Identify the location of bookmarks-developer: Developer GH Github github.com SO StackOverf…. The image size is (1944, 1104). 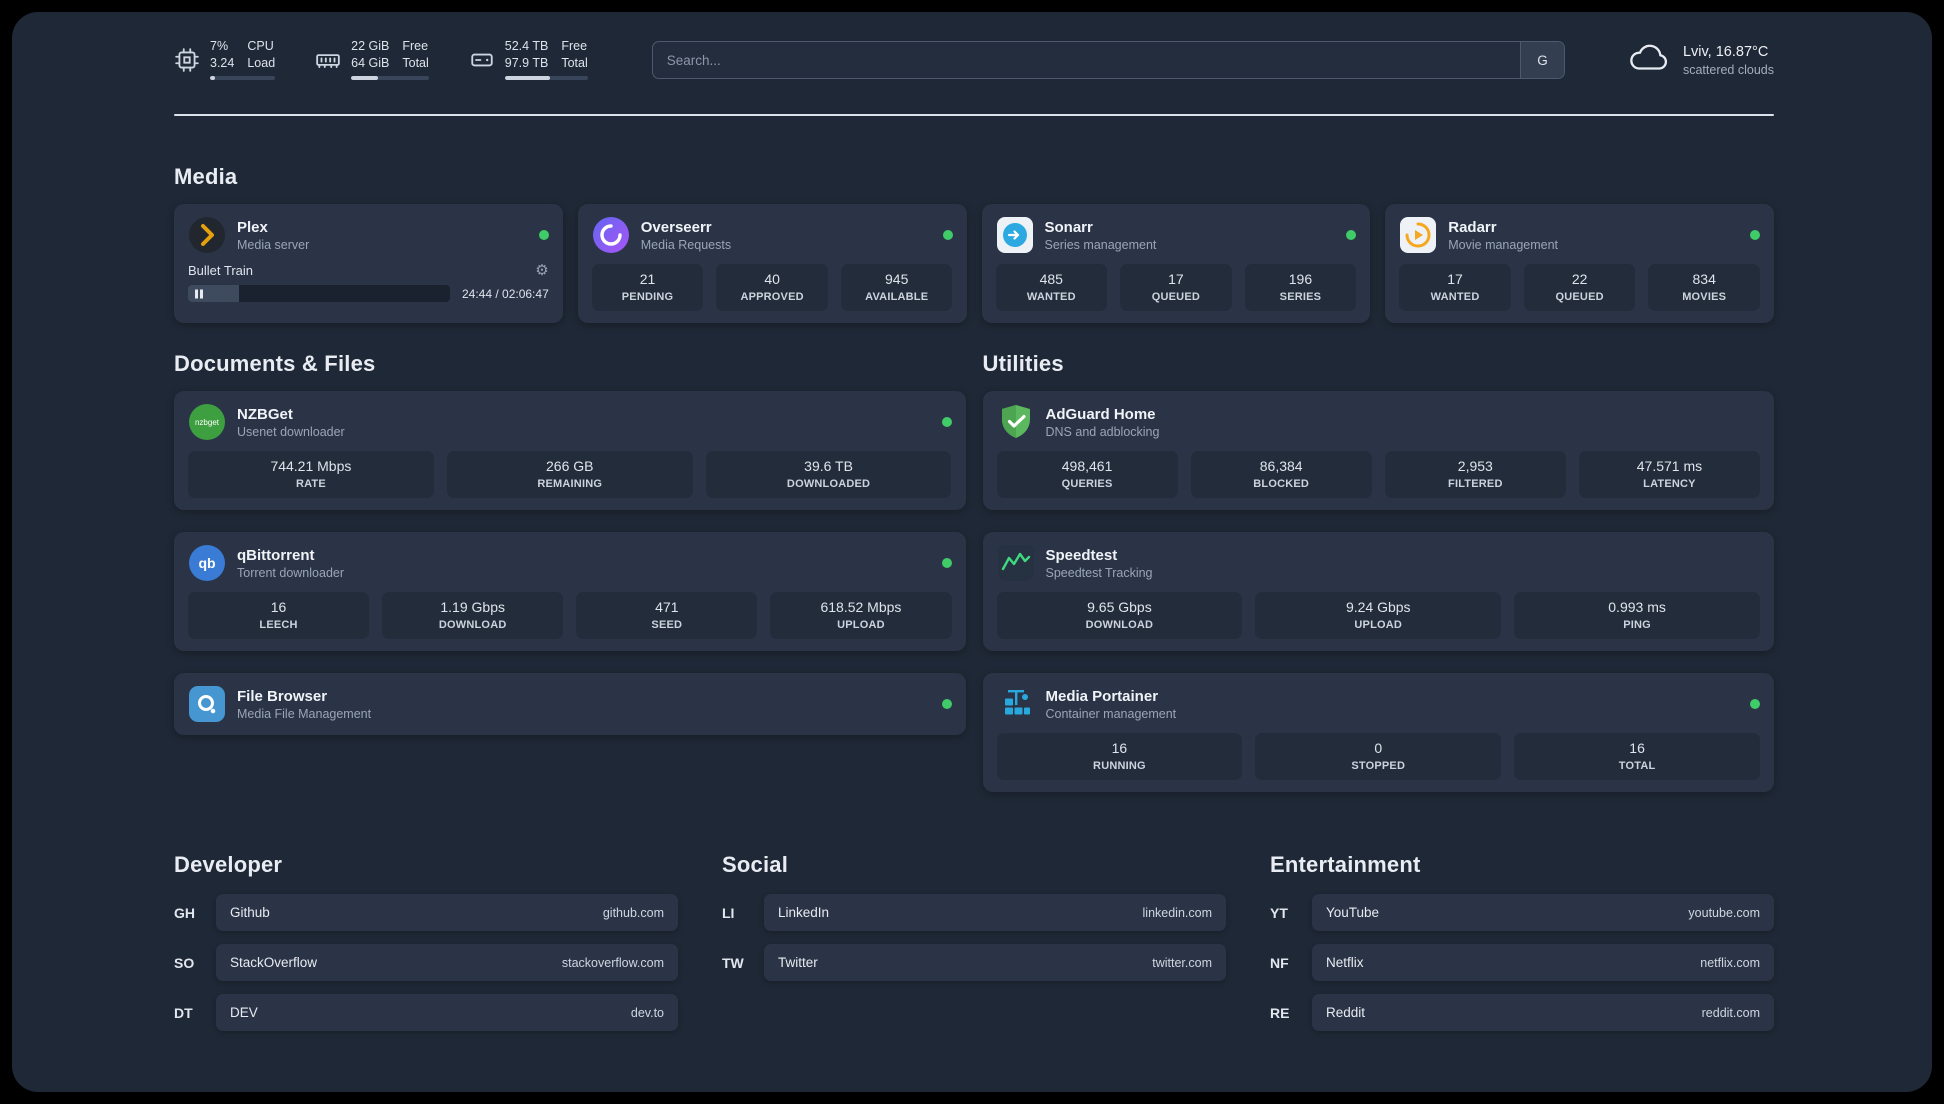
(426, 941).